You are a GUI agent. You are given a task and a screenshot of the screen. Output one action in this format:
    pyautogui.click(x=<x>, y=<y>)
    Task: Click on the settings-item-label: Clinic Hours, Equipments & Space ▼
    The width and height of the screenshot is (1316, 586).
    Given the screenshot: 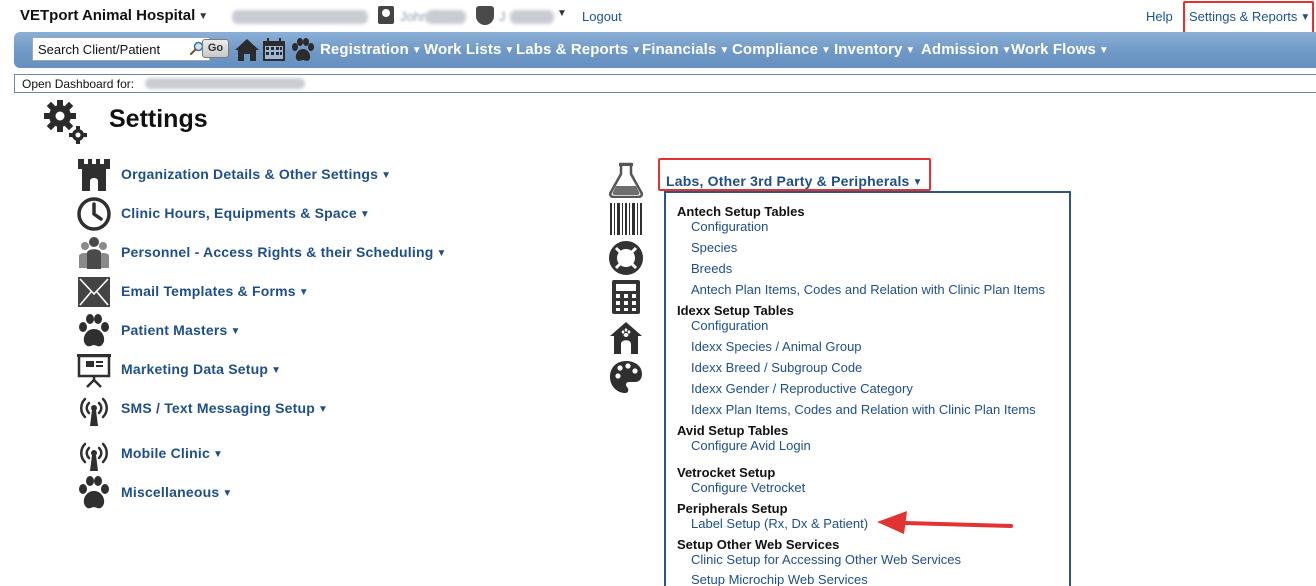 What is the action you would take?
    pyautogui.click(x=245, y=213)
    